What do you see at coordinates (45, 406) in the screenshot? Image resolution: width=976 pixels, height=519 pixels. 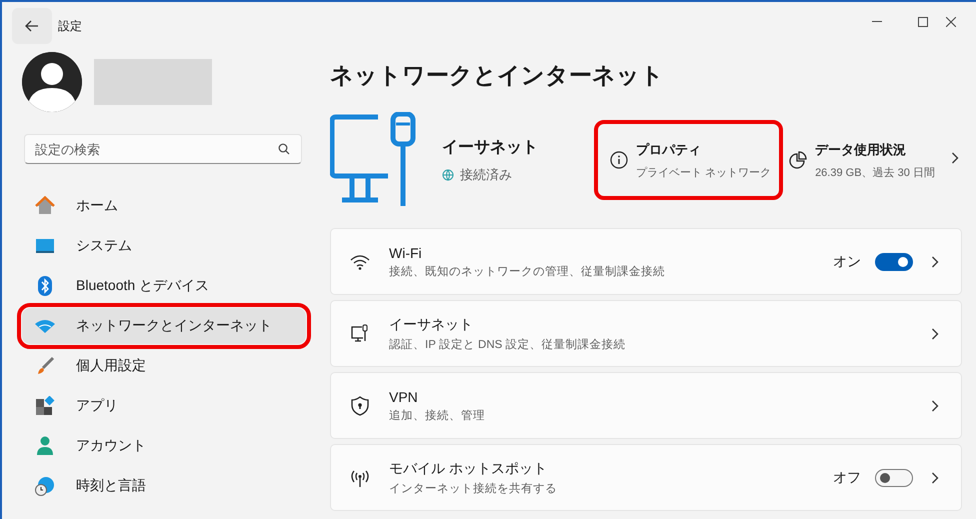 I see `apps-icon` at bounding box center [45, 406].